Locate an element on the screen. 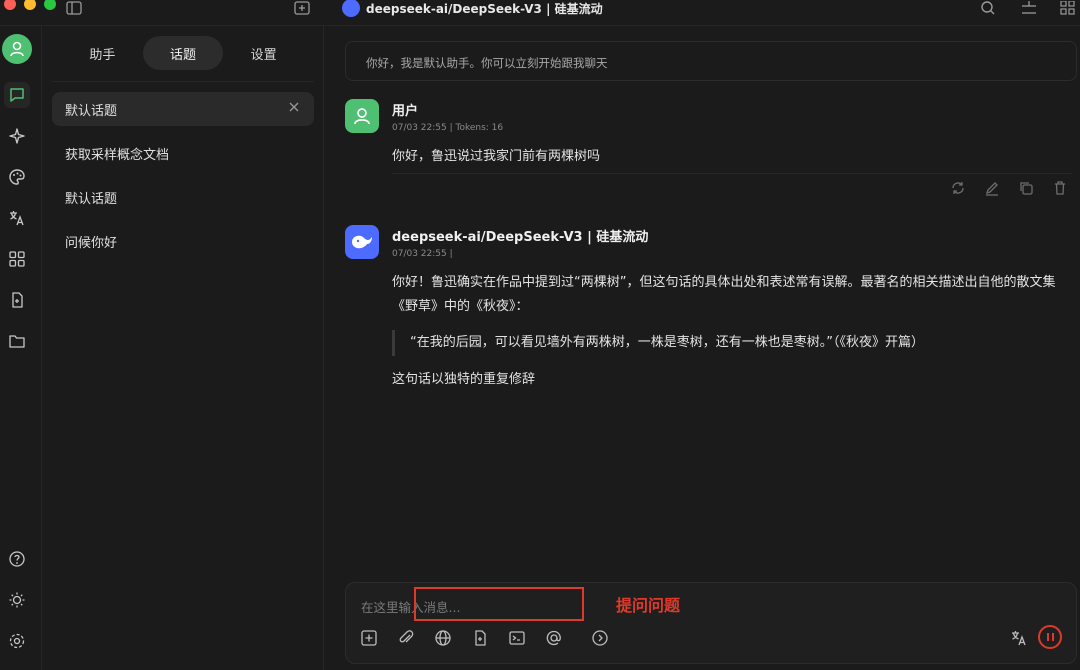 The width and height of the screenshot is (1080, 670). message-author: 用户 is located at coordinates (405, 111).